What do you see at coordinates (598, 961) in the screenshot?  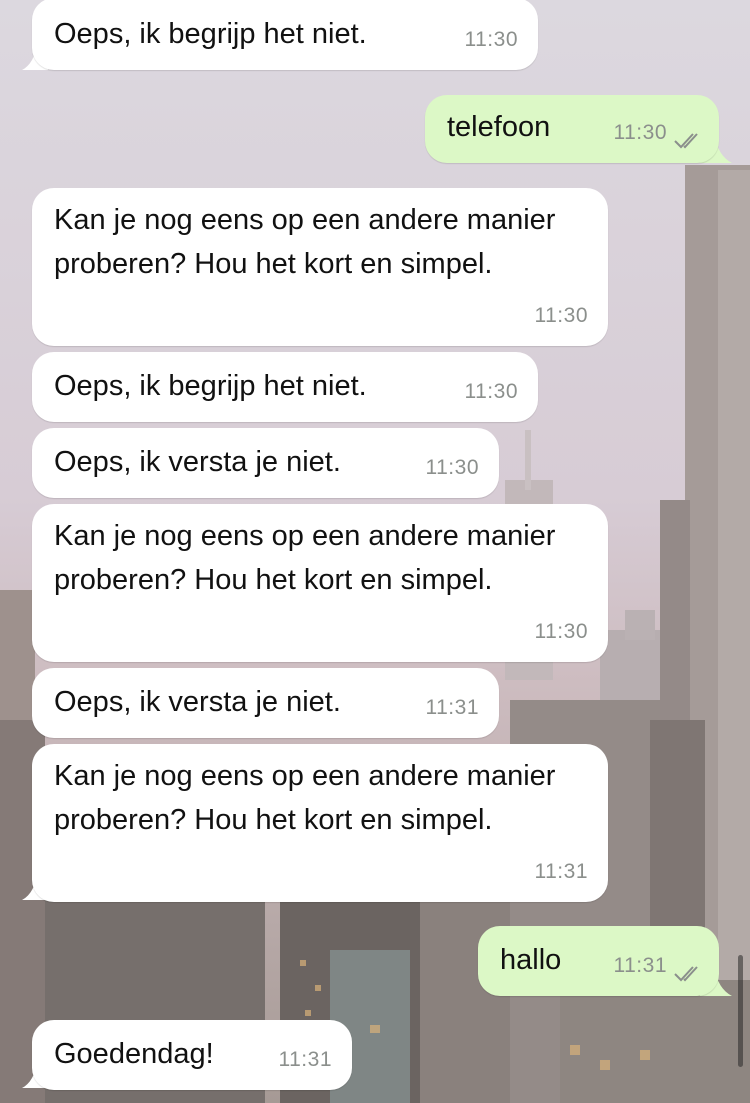 I see `message-bubble-outgoing: hallo 11:31` at bounding box center [598, 961].